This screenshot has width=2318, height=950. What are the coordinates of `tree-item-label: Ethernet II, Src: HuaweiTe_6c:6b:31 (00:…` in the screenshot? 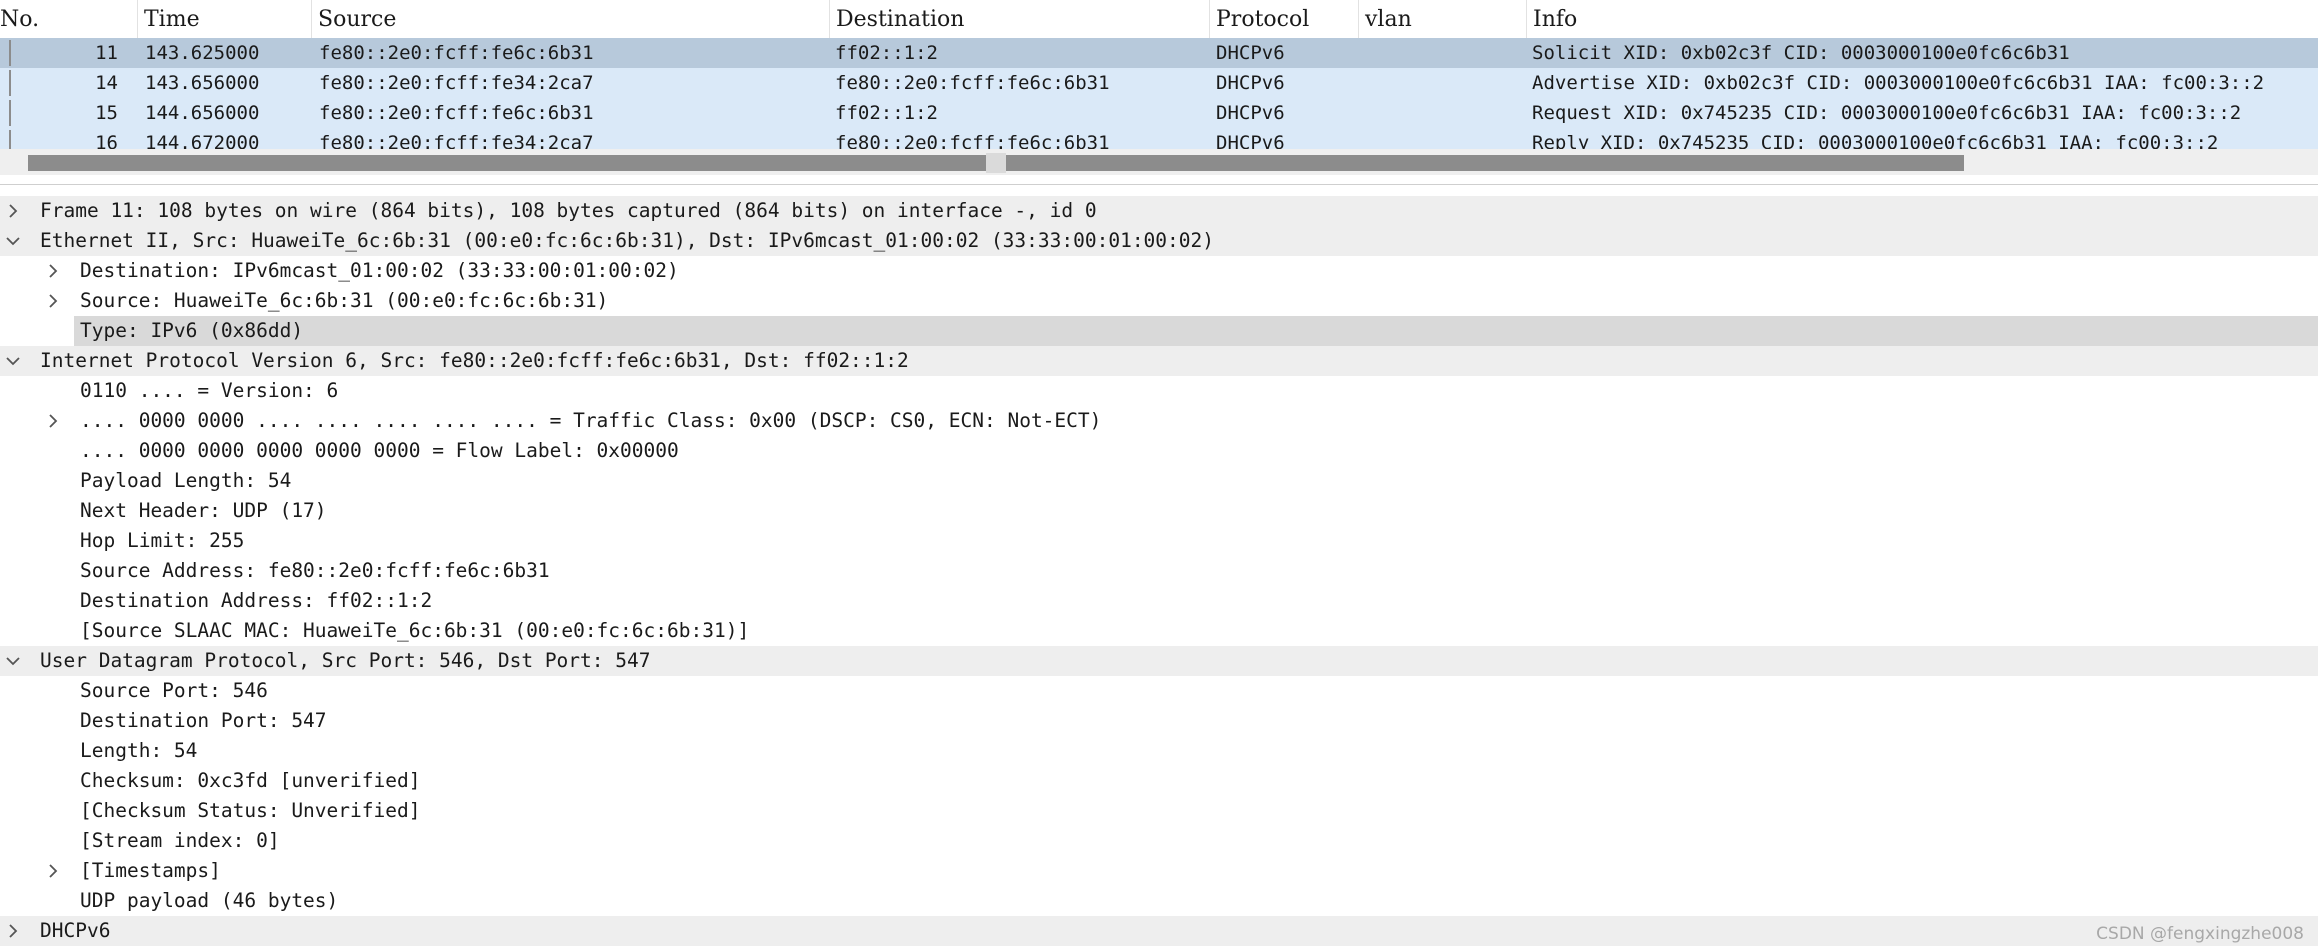 It's located at (627, 240).